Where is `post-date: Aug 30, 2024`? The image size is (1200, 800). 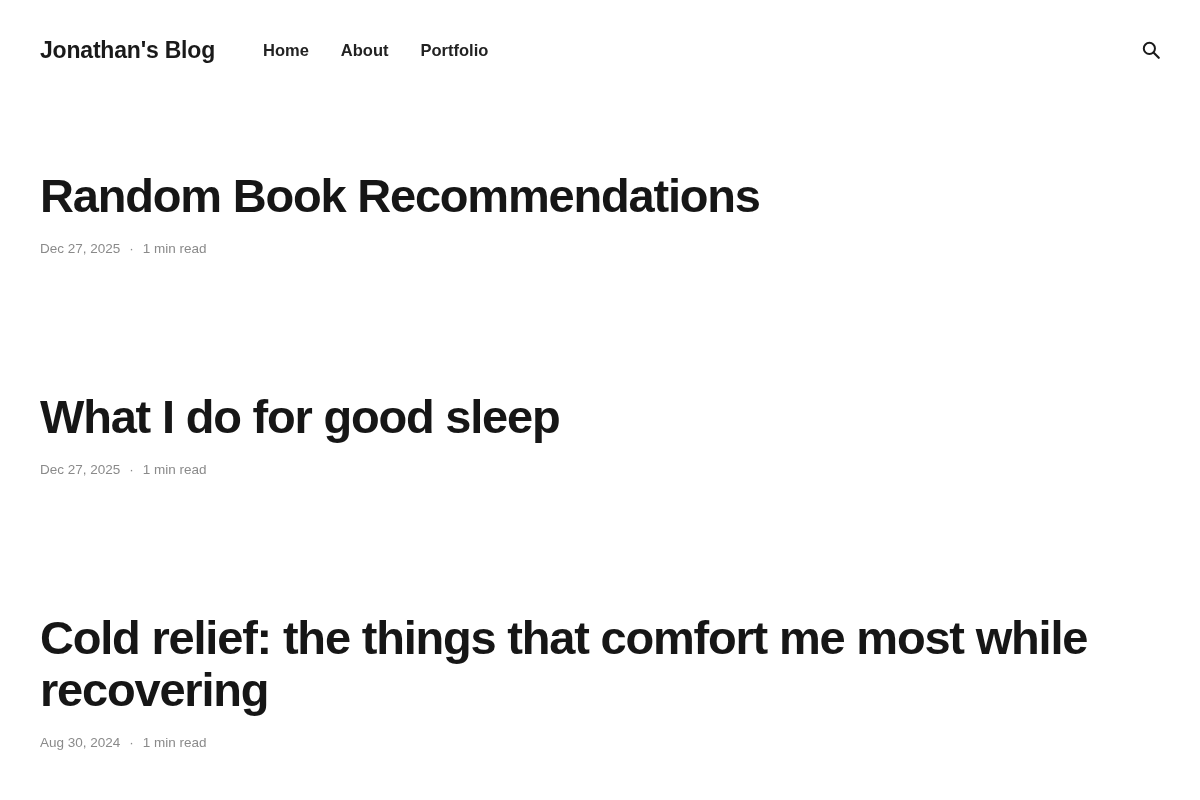 post-date: Aug 30, 2024 is located at coordinates (80, 743).